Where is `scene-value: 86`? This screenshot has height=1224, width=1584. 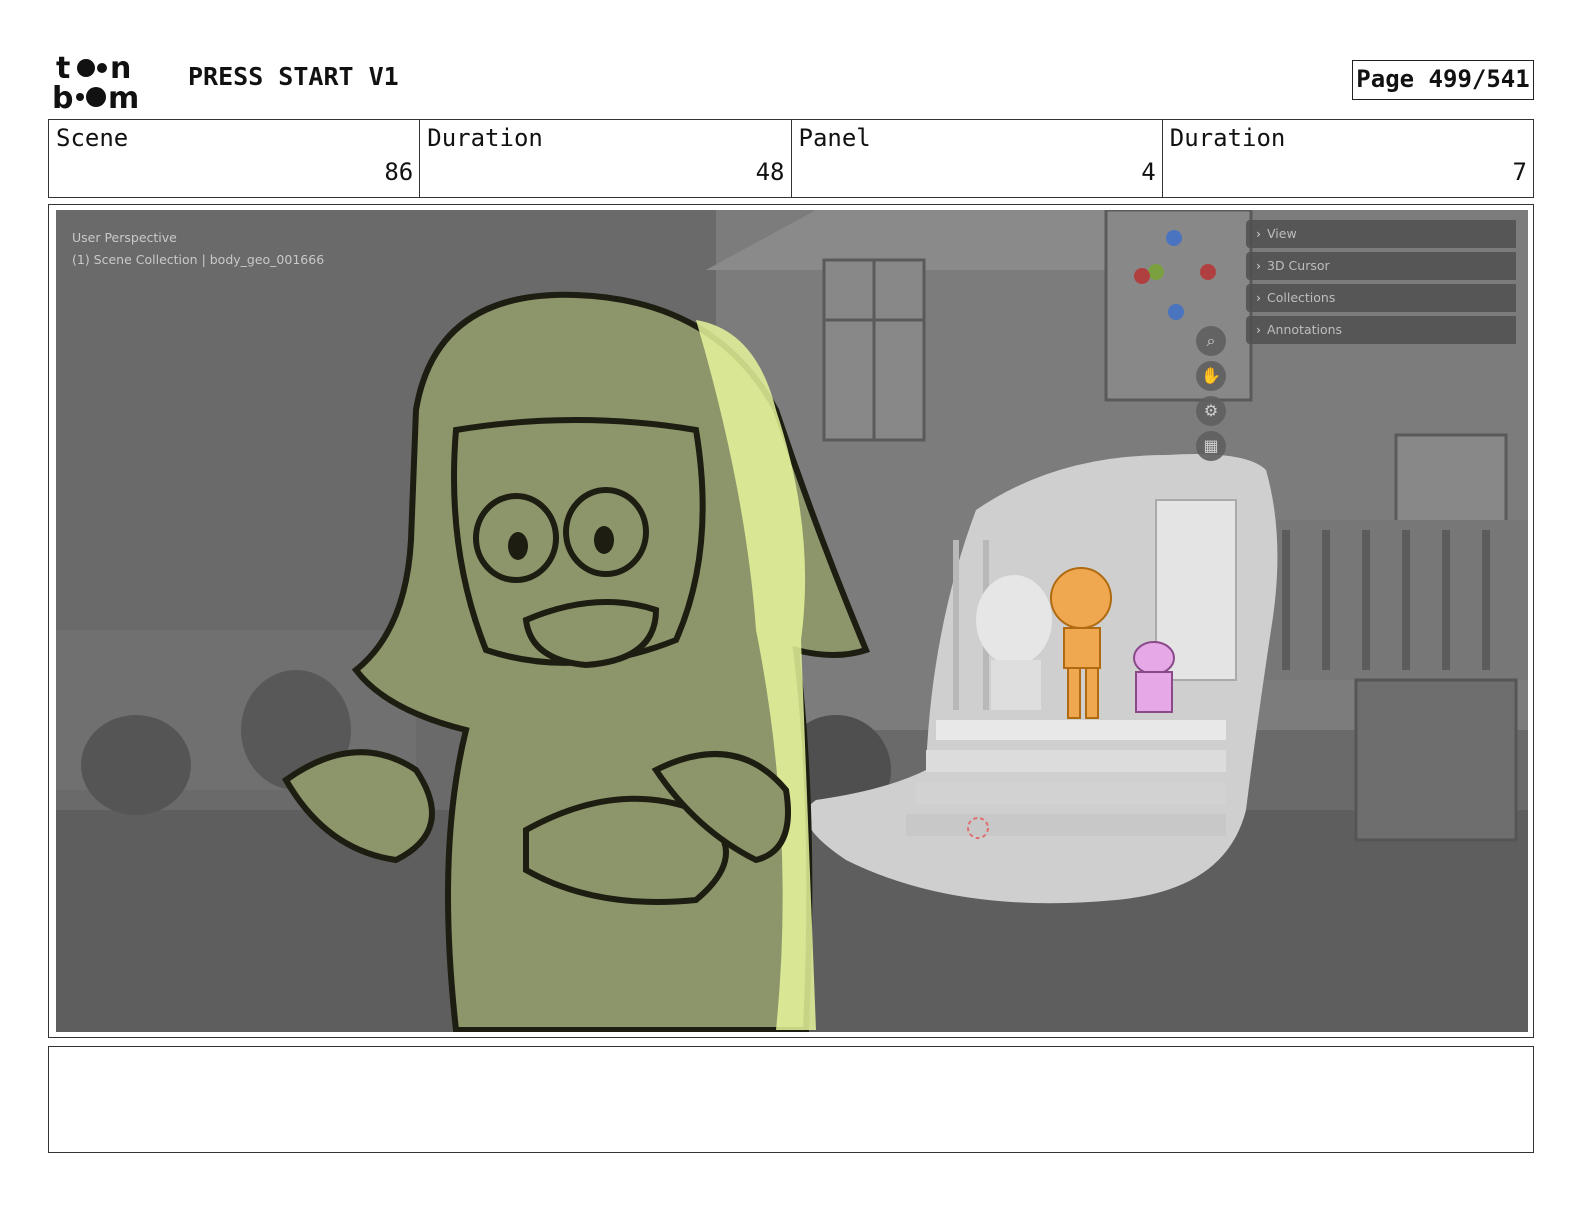
scene-value: 86 is located at coordinates (399, 172).